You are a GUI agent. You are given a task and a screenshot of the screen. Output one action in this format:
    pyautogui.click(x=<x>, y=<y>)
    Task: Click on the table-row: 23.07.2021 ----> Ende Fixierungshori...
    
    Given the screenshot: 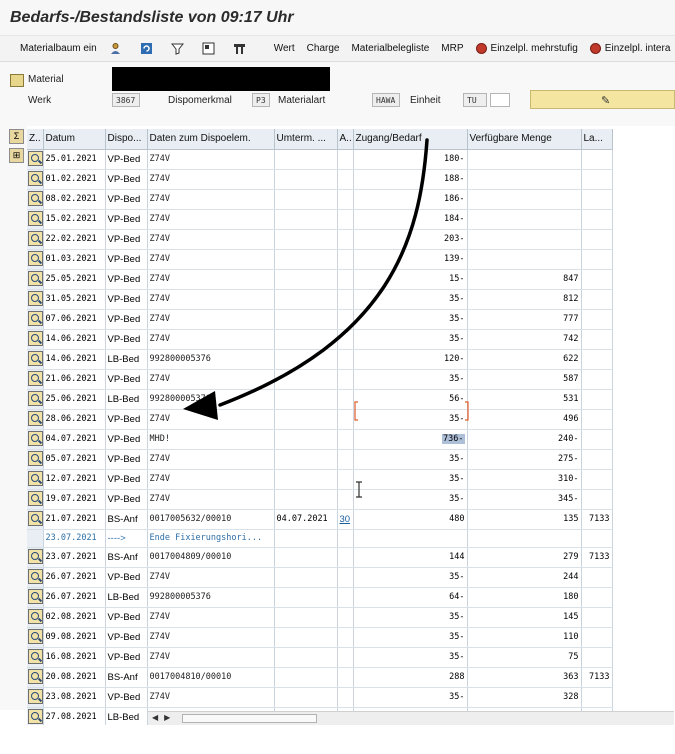 What is the action you would take?
    pyautogui.click(x=320, y=538)
    